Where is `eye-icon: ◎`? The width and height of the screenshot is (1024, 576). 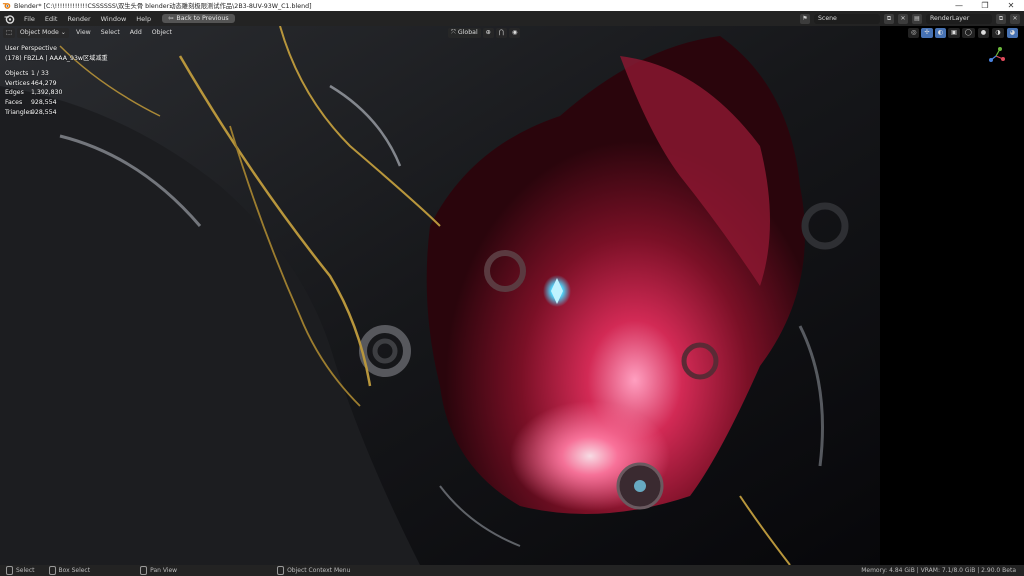 eye-icon: ◎ is located at coordinates (913, 32).